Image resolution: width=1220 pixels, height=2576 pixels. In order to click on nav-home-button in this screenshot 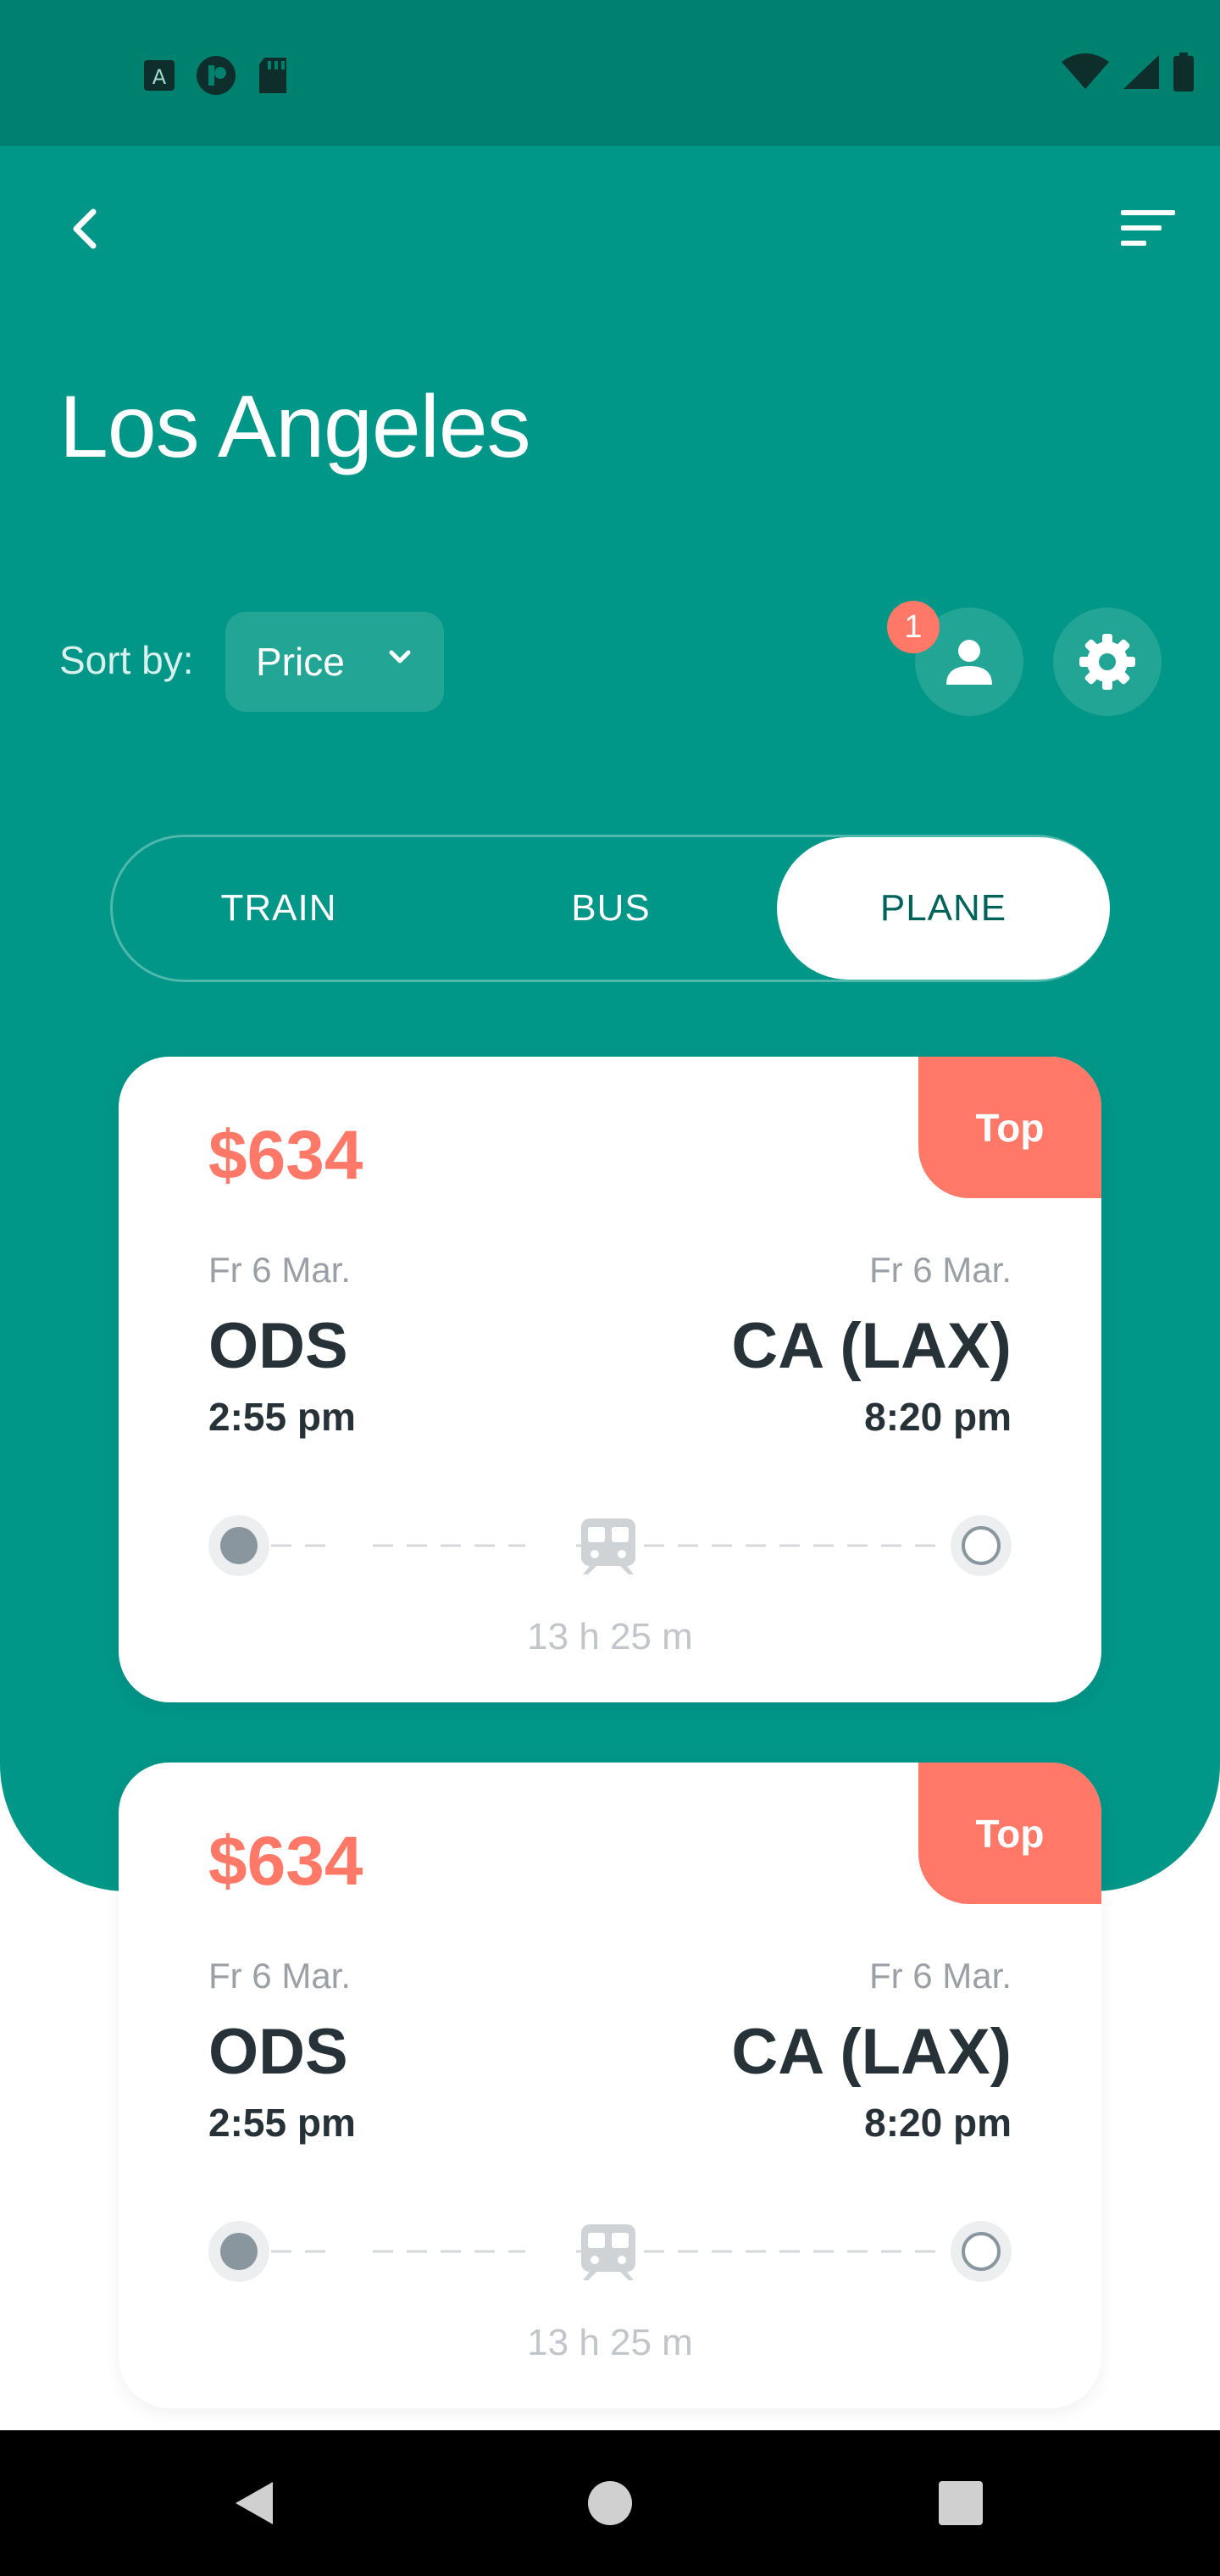, I will do `click(610, 2503)`.